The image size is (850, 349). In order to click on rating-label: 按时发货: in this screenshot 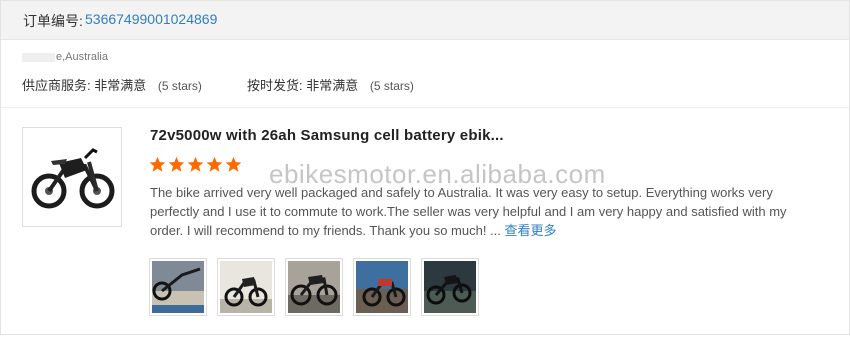, I will do `click(275, 85)`.